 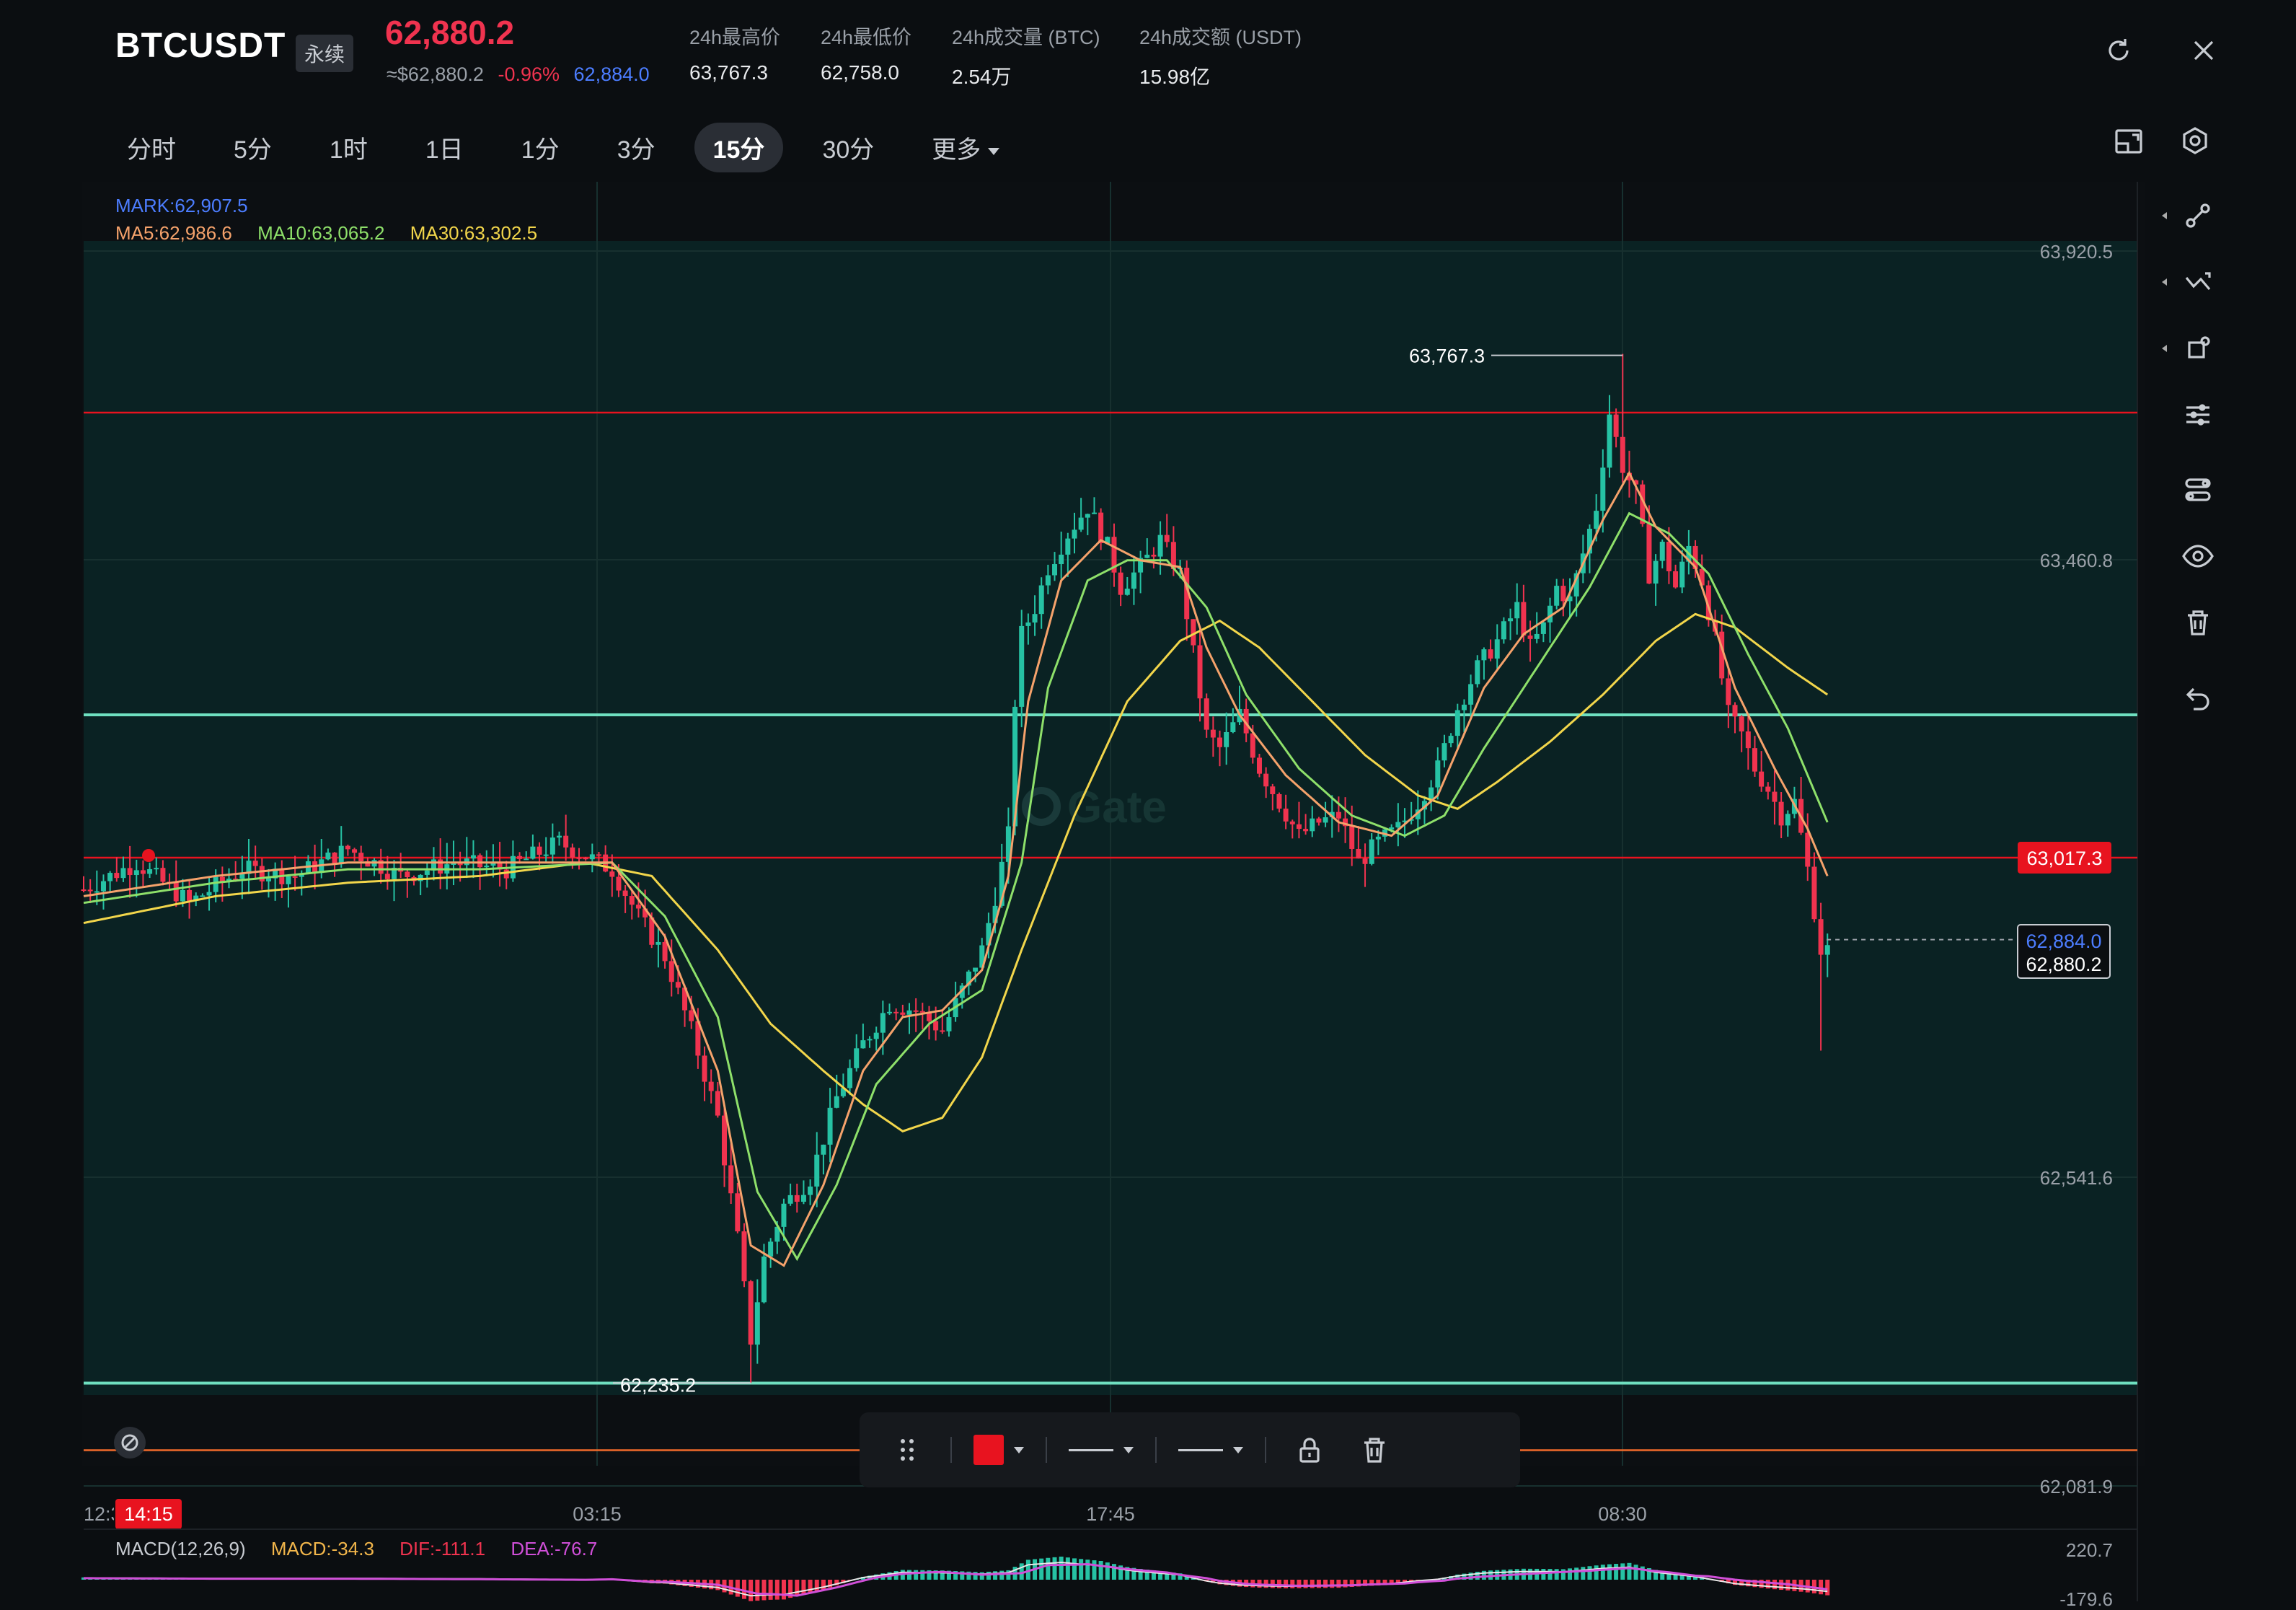 What do you see at coordinates (1094, 807) in the screenshot?
I see `gate-watermark: Gate` at bounding box center [1094, 807].